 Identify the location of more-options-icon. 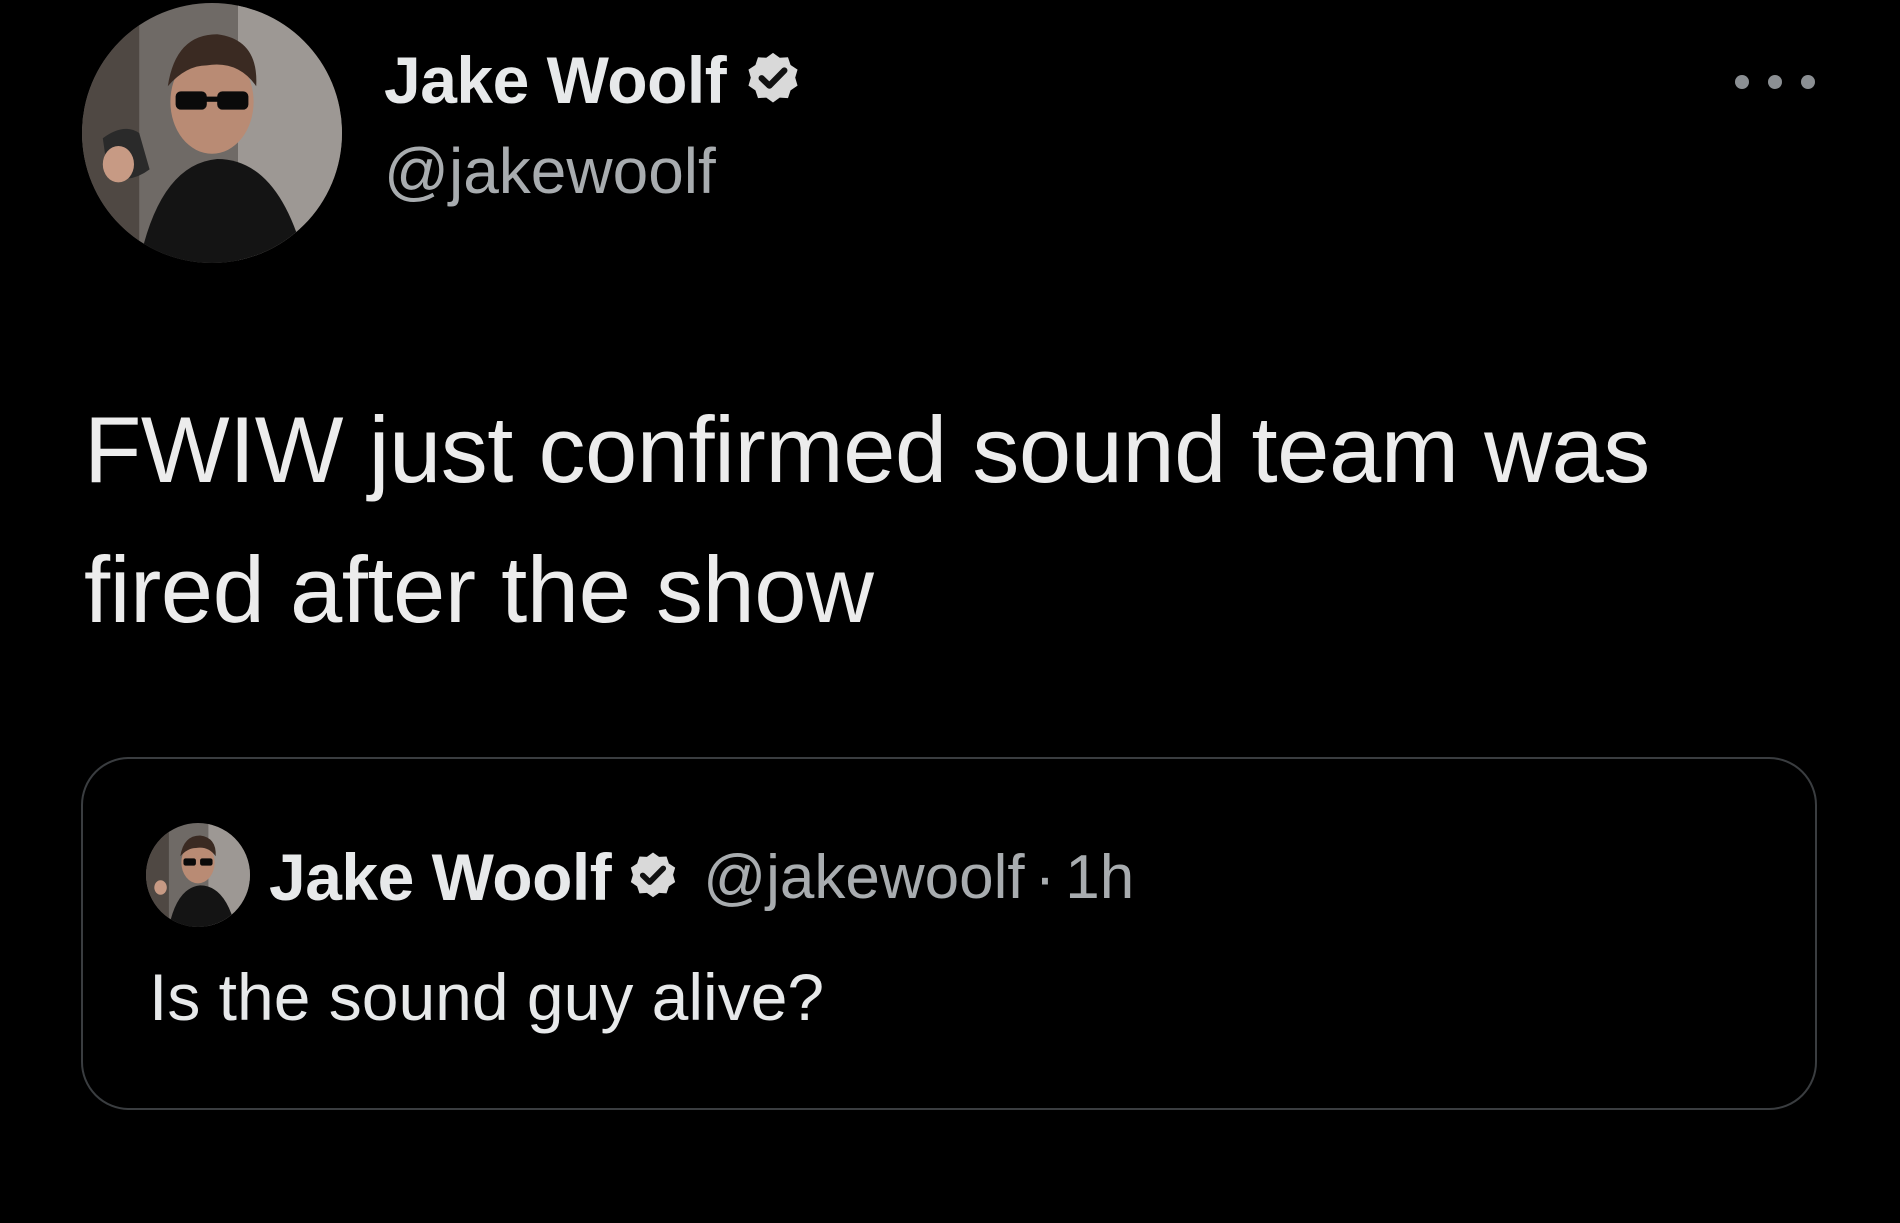
(1775, 82).